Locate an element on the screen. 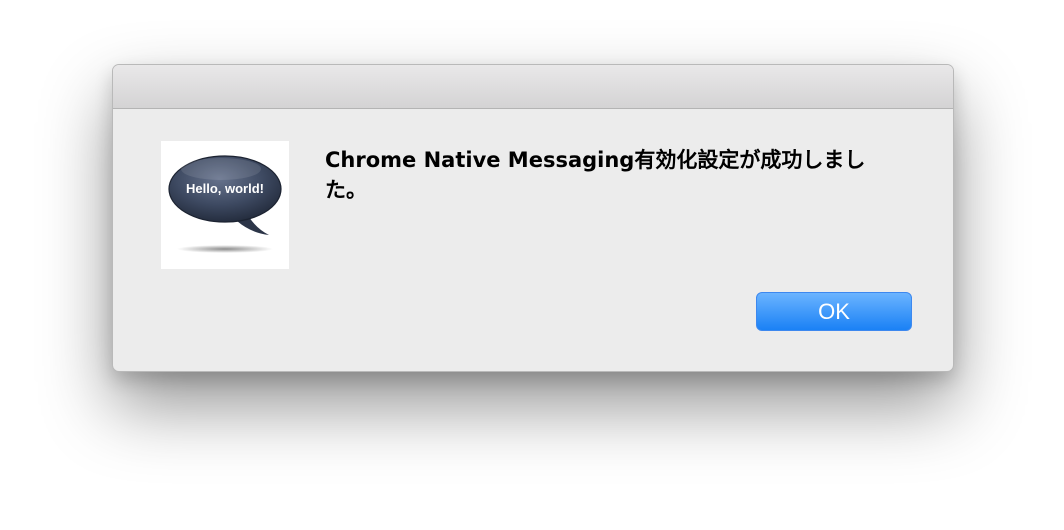 The height and width of the screenshot is (530, 1064). alert-message: Chrome Native Messaging有効化設定が成功しました。 is located at coordinates (595, 175).